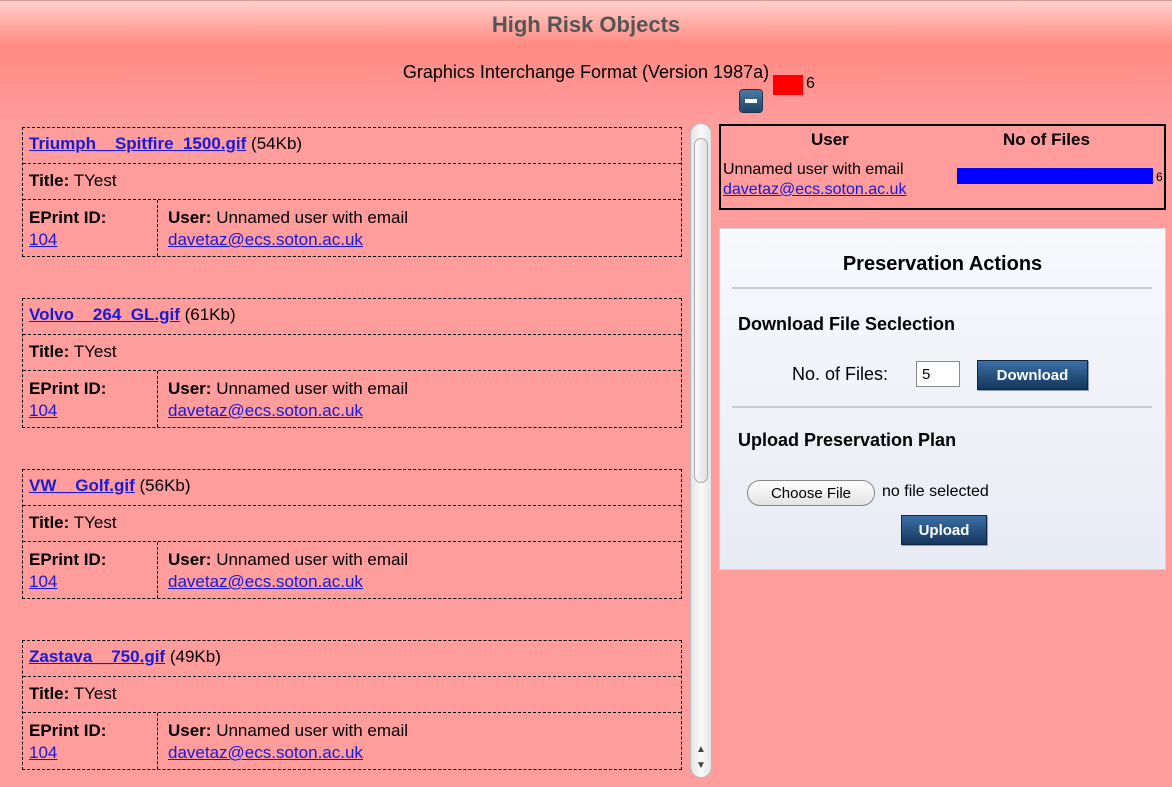 The image size is (1172, 787). What do you see at coordinates (701, 765) in the screenshot?
I see `scroll-down-arrow-icon: ▼` at bounding box center [701, 765].